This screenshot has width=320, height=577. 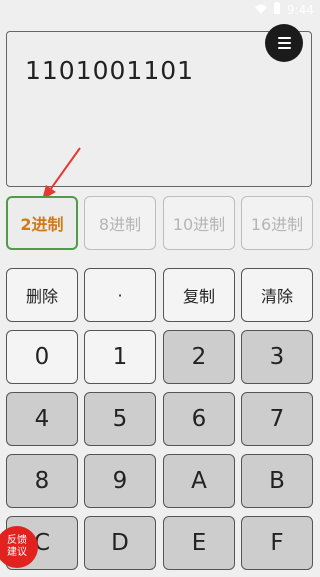 I want to click on key-f: F, so click(x=277, y=543).